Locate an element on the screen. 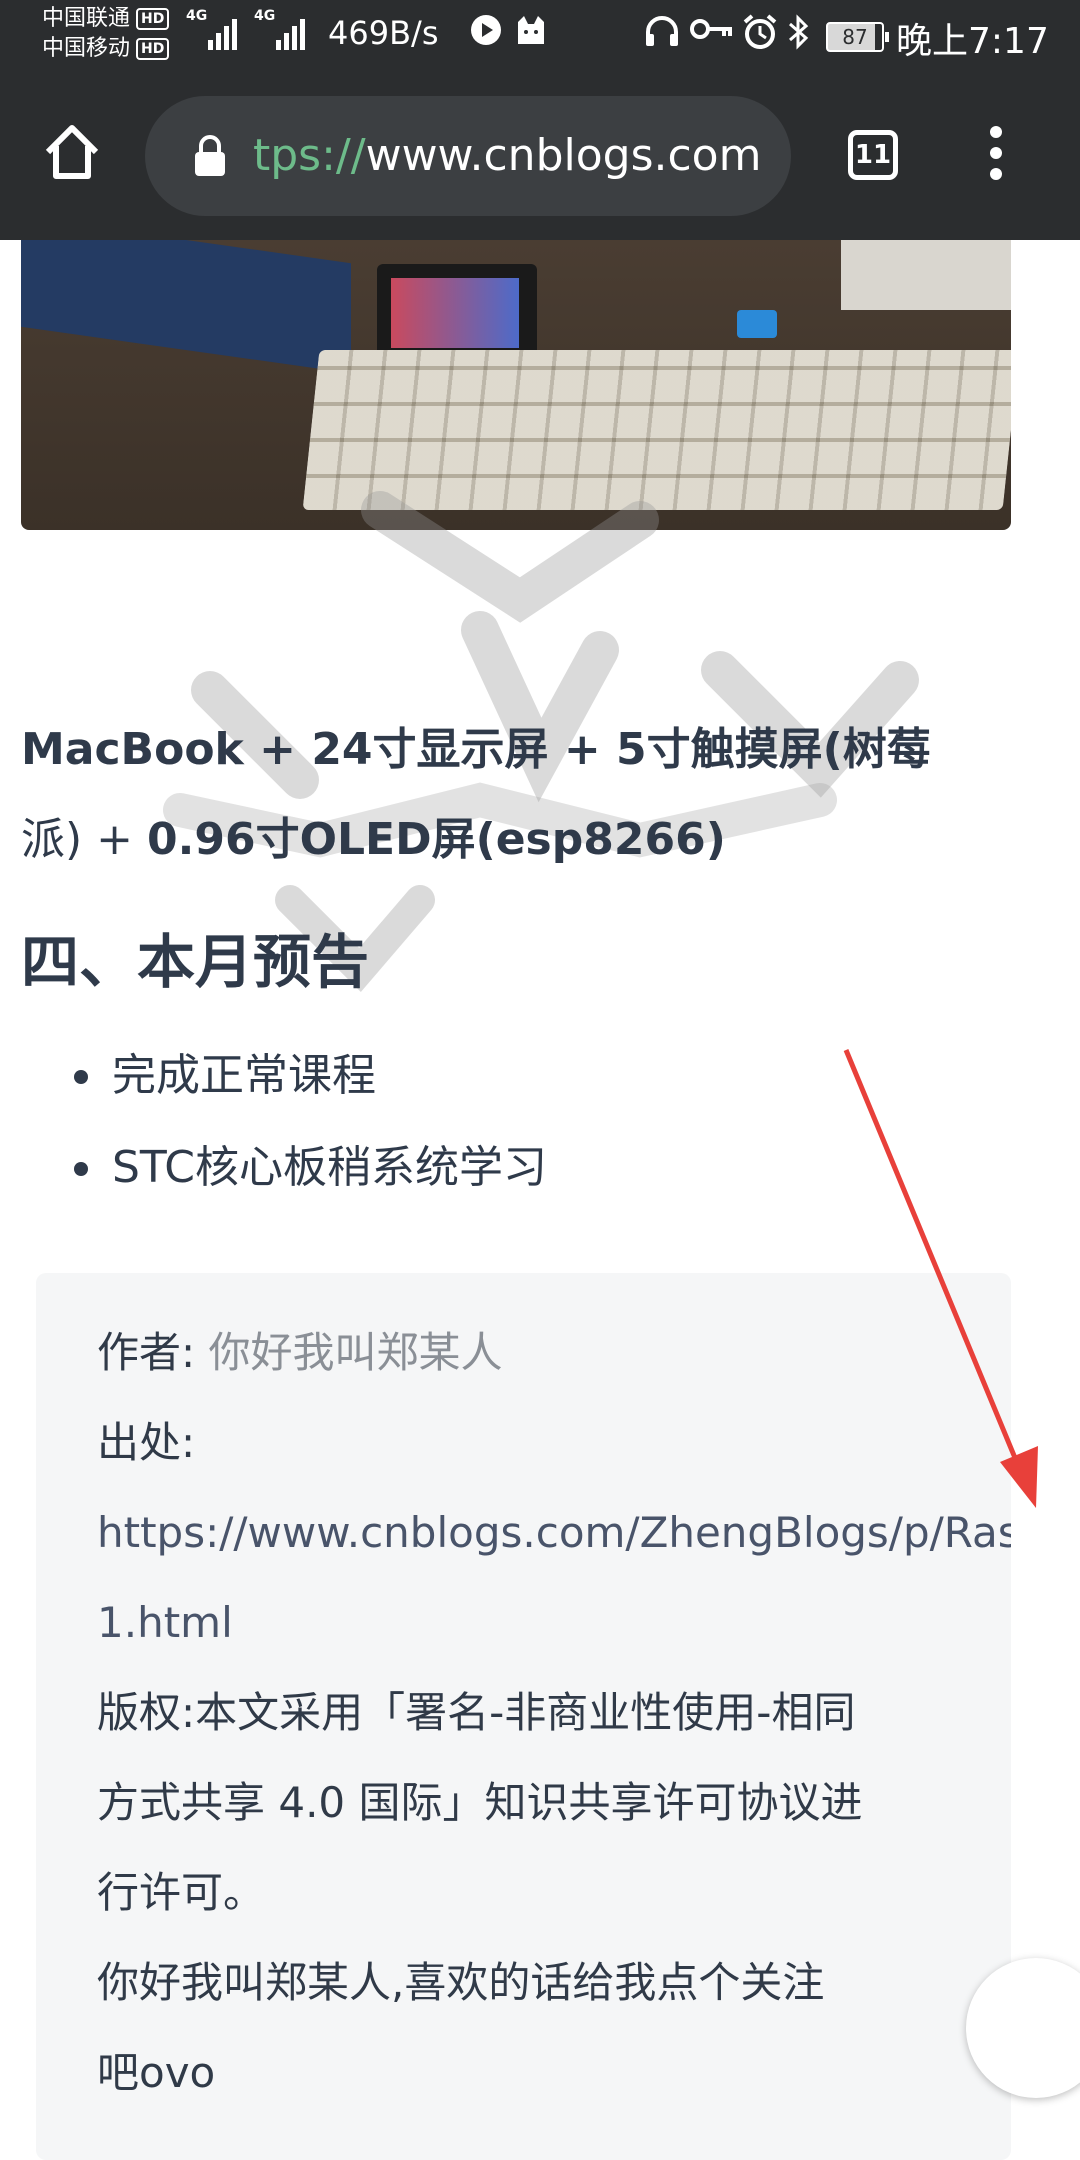 This screenshot has width=1080, height=2160. closing-line: 你好我叫郑某人,喜欢的话给我点个关注 is located at coordinates (461, 1982).